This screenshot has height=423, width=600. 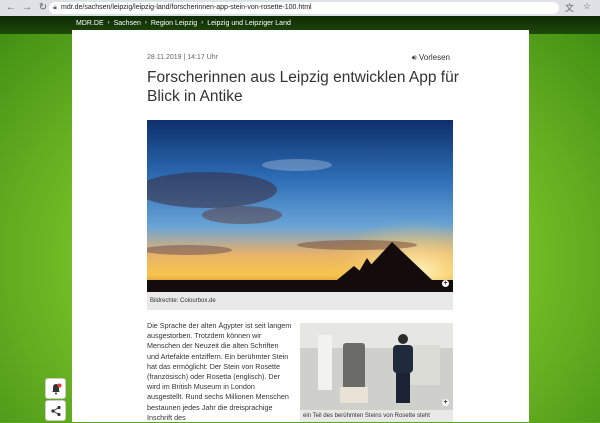 I want to click on breadcrumb-item-region: Region Leipzig, so click(x=174, y=23).